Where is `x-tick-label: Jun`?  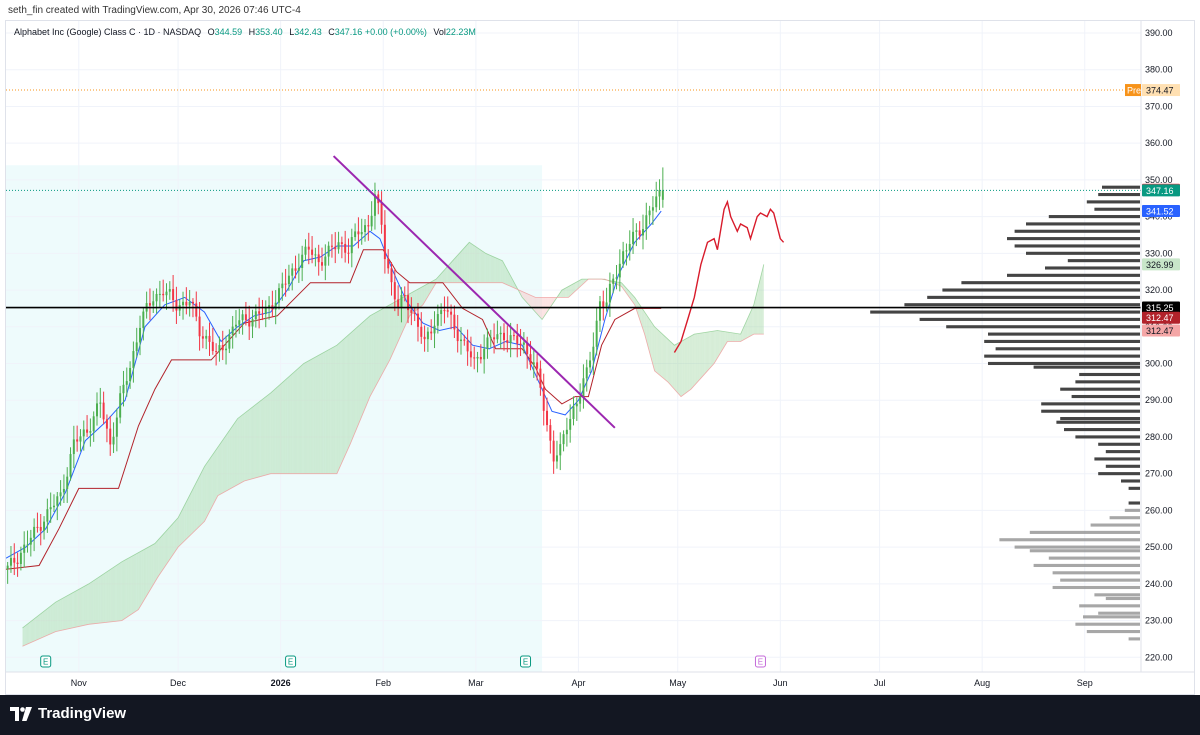
x-tick-label: Jun is located at coordinates (780, 683).